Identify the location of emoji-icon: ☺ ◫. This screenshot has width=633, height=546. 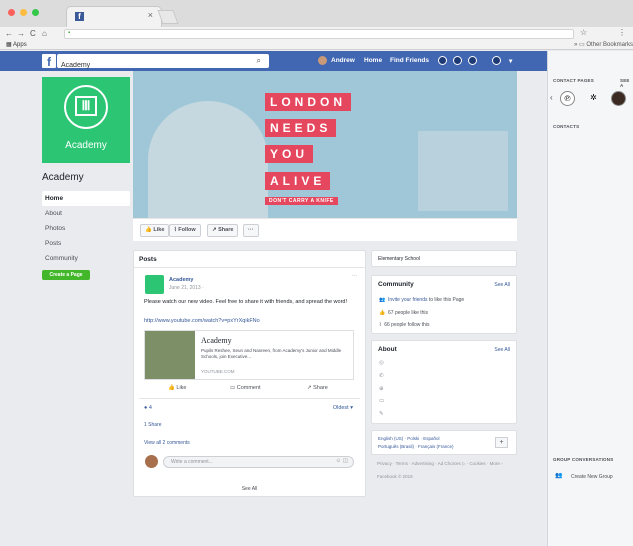
(342, 461).